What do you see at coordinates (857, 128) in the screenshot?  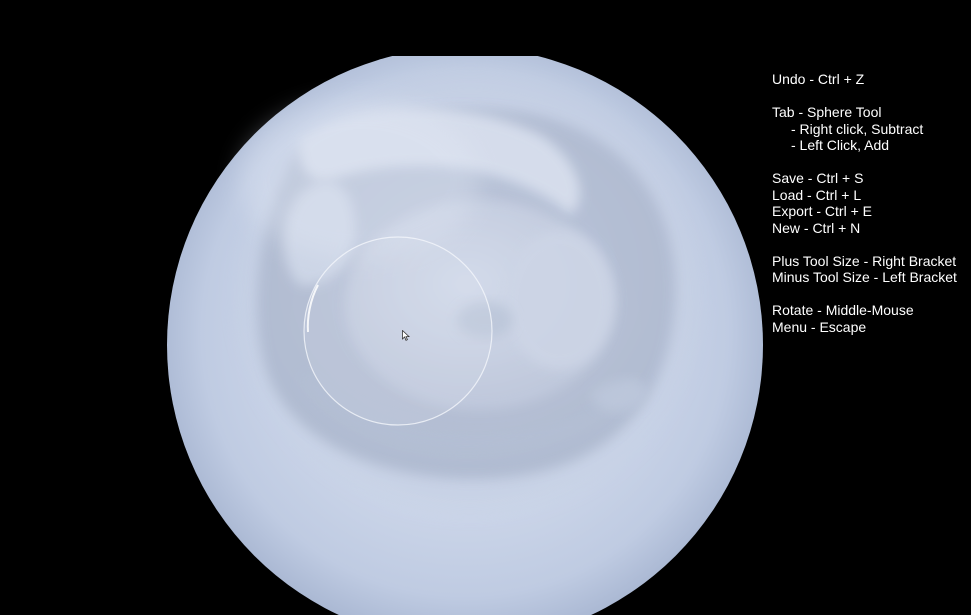 I see `help-right-click: - Right click, Subtract` at bounding box center [857, 128].